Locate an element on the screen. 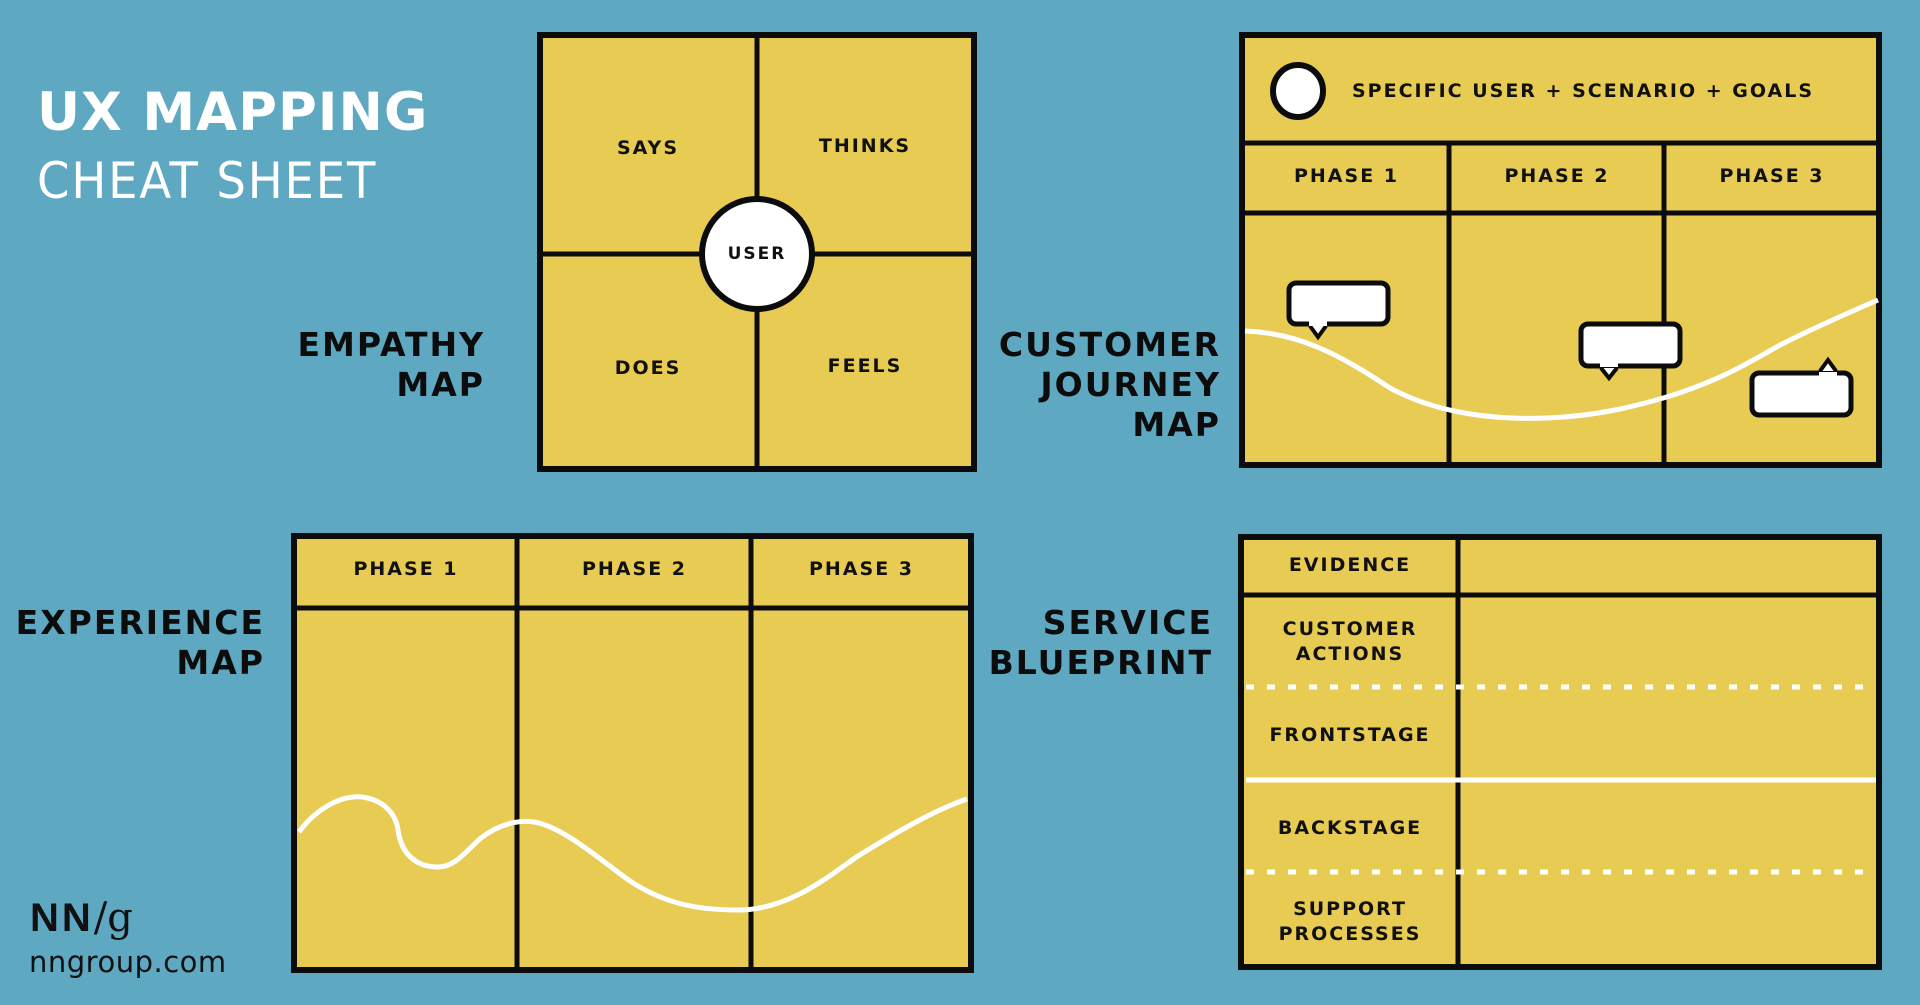 The width and height of the screenshot is (1920, 1005). website-link: nngroup.com is located at coordinates (128, 962).